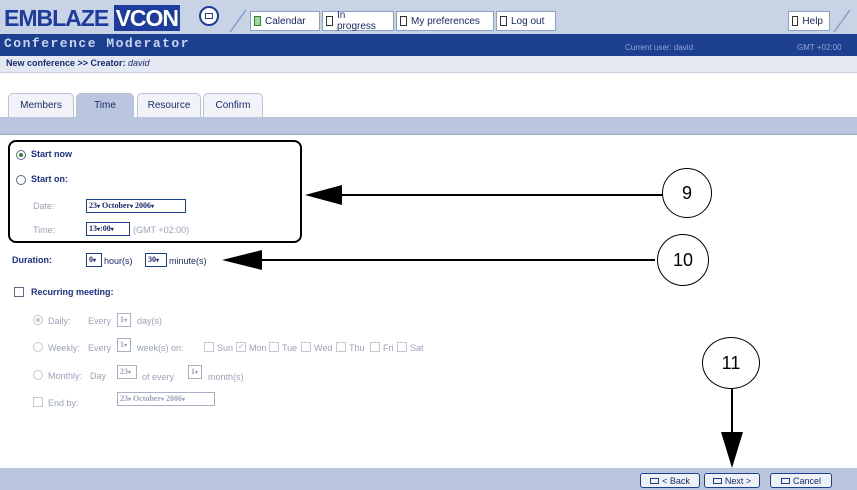  What do you see at coordinates (150, 321) in the screenshot?
I see `days-unit-label: day(s)` at bounding box center [150, 321].